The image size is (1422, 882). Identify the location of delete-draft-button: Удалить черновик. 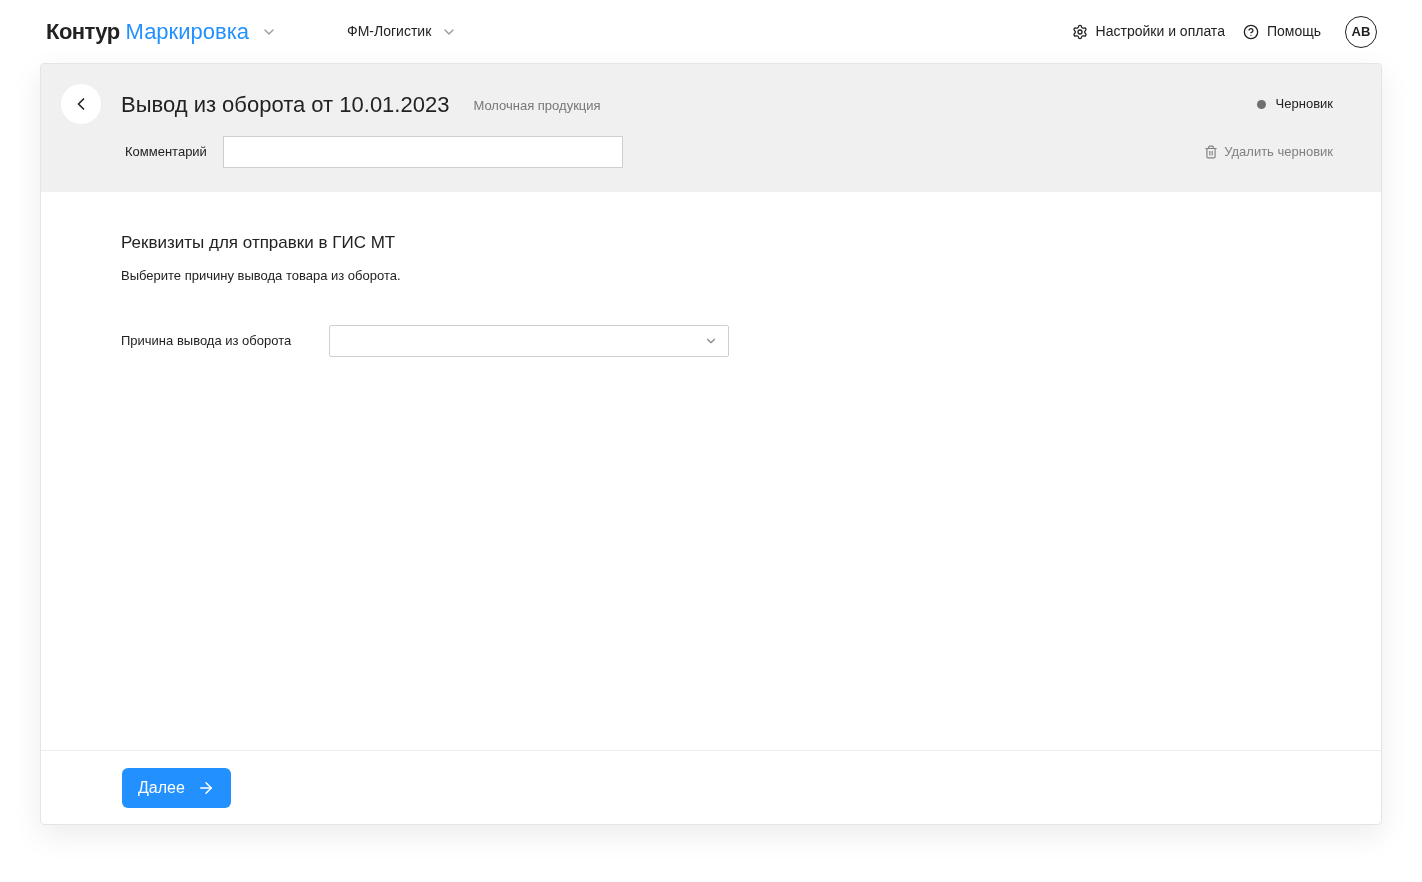
(1268, 152).